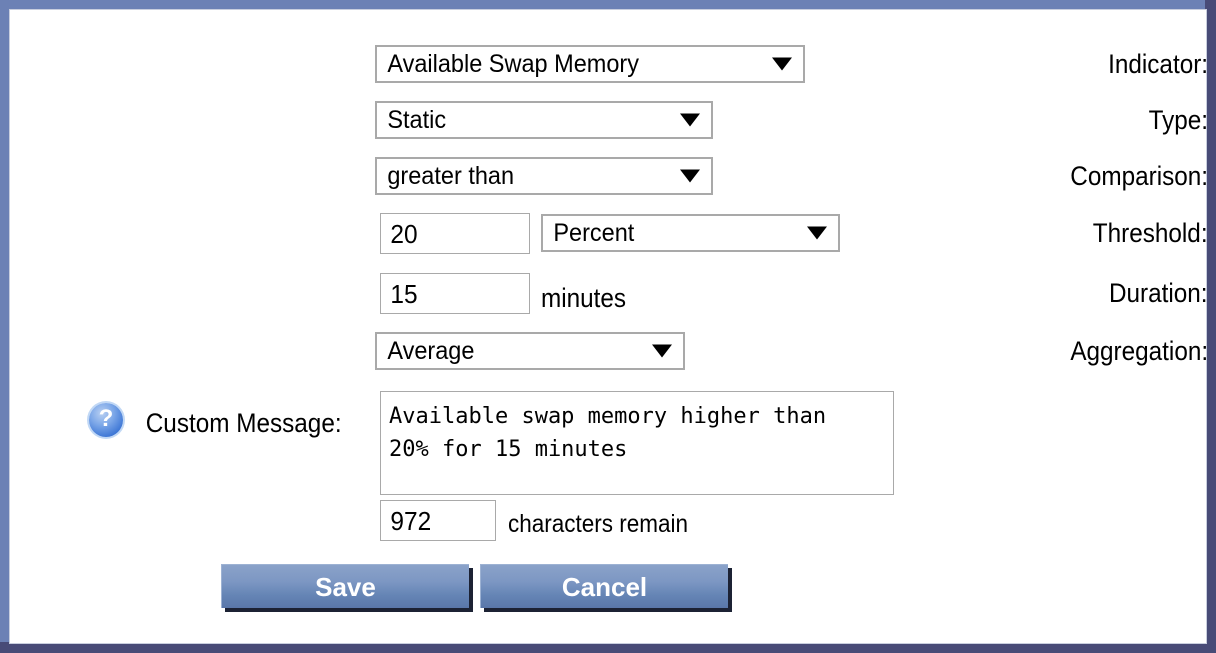 This screenshot has width=1216, height=653. I want to click on indicator-select: Available Swap Memory, so click(590, 64).